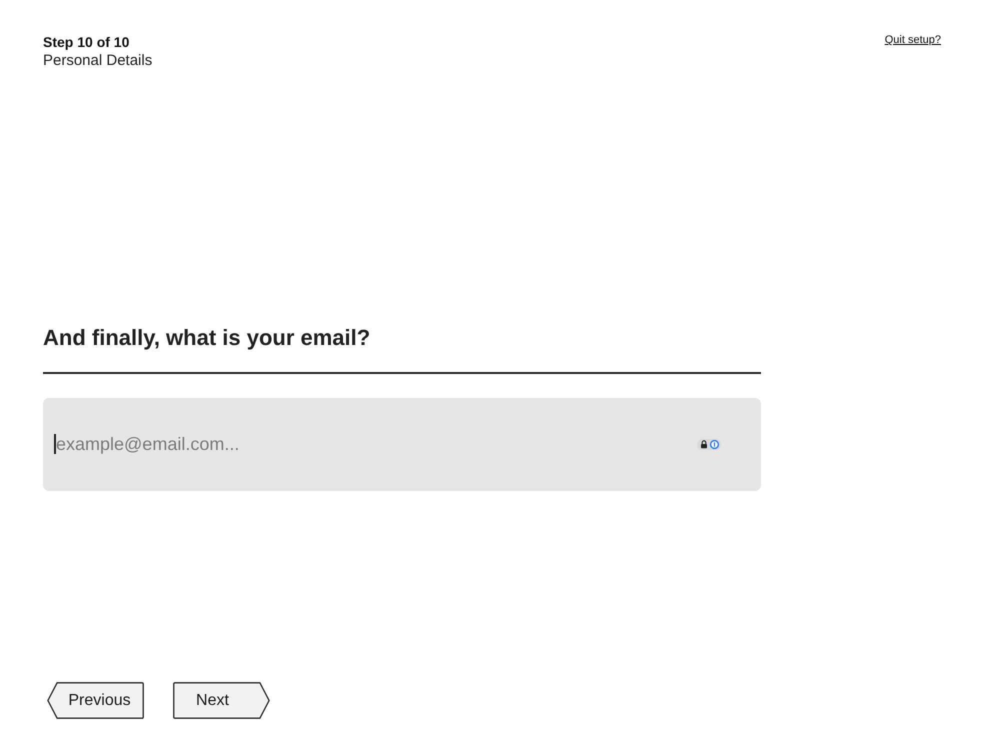  Describe the element at coordinates (221, 700) in the screenshot. I see `next-button: Next` at that location.